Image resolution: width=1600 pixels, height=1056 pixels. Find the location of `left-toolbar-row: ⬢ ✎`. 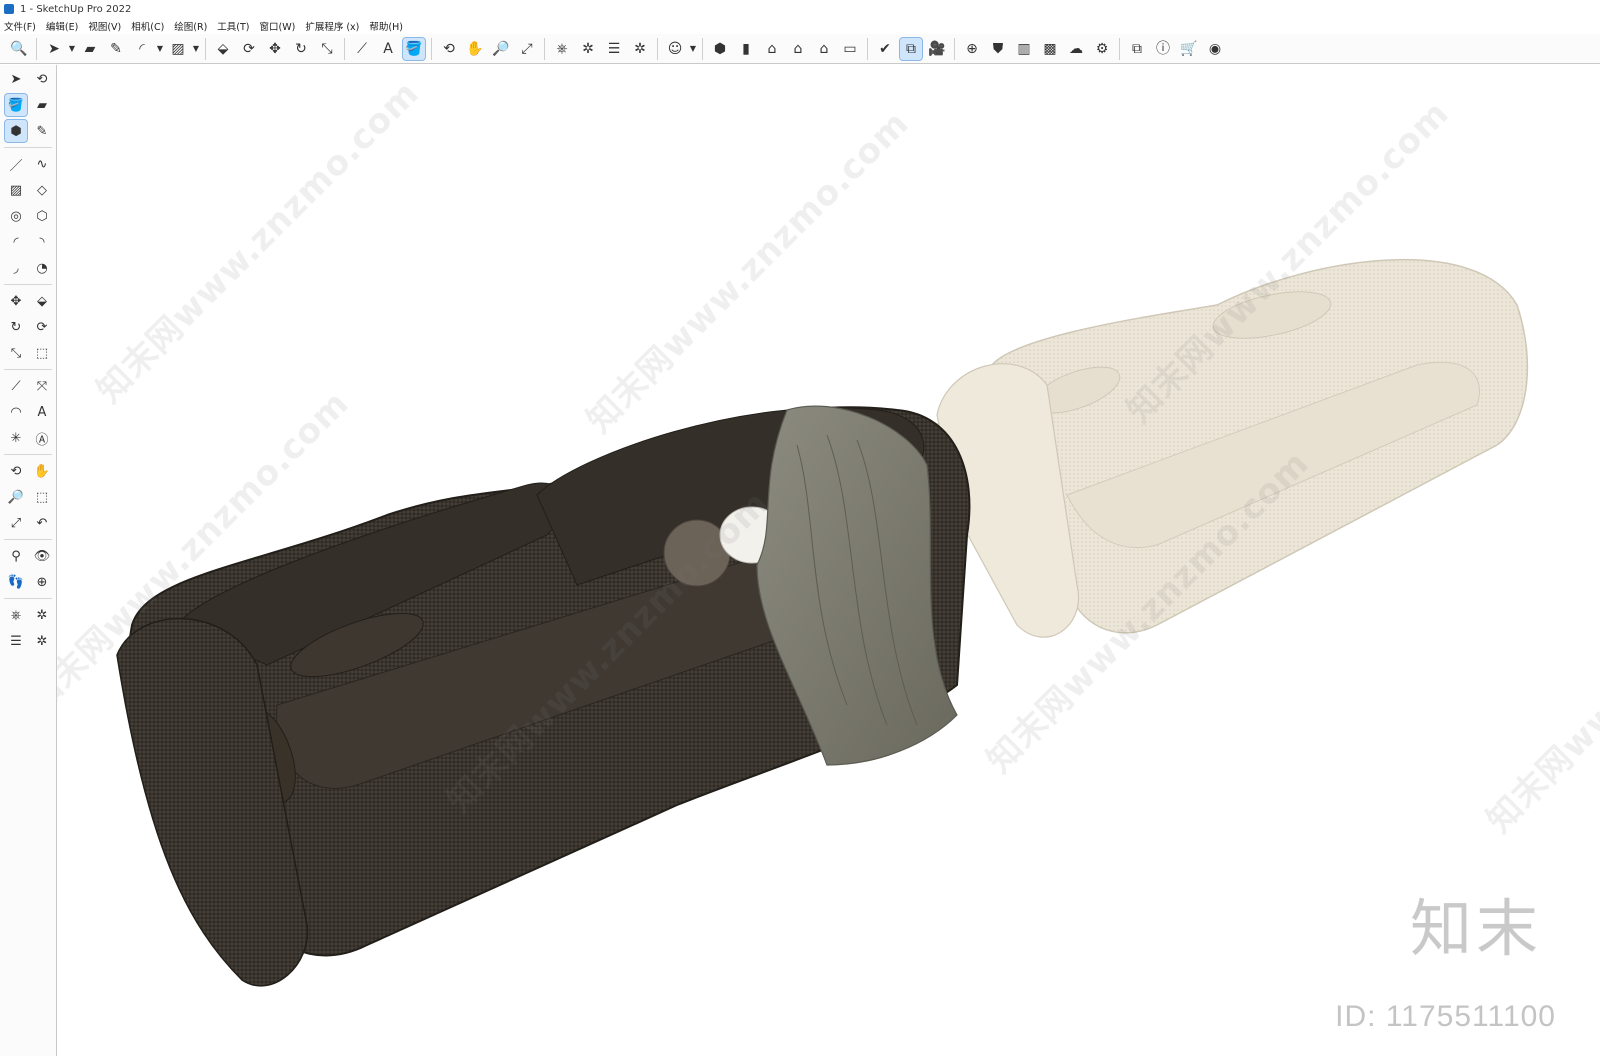

left-toolbar-row: ⬢ ✎ is located at coordinates (28, 131).